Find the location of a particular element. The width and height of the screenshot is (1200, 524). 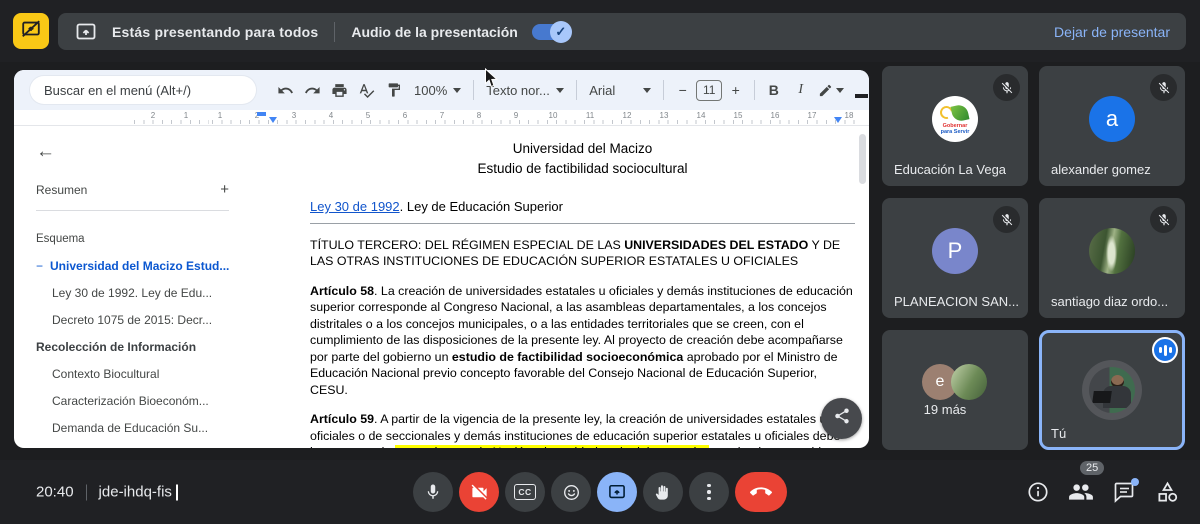

close-outline-button: ← is located at coordinates (132, 151).